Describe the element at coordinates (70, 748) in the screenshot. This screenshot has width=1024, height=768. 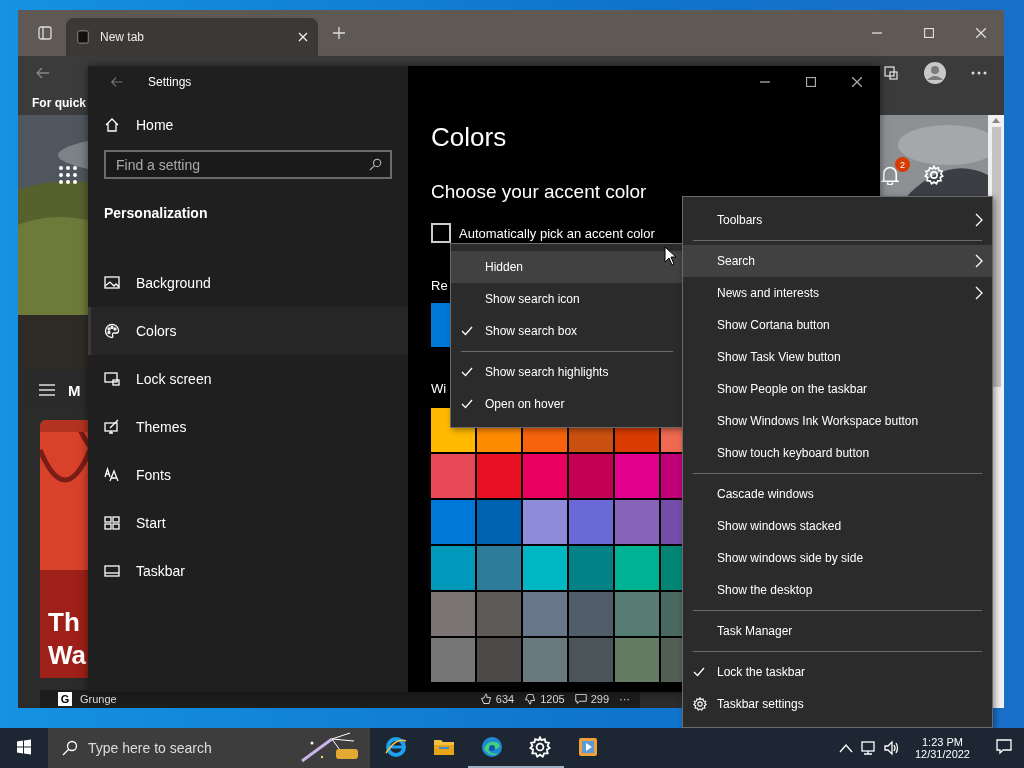
I see `search-icon` at that location.